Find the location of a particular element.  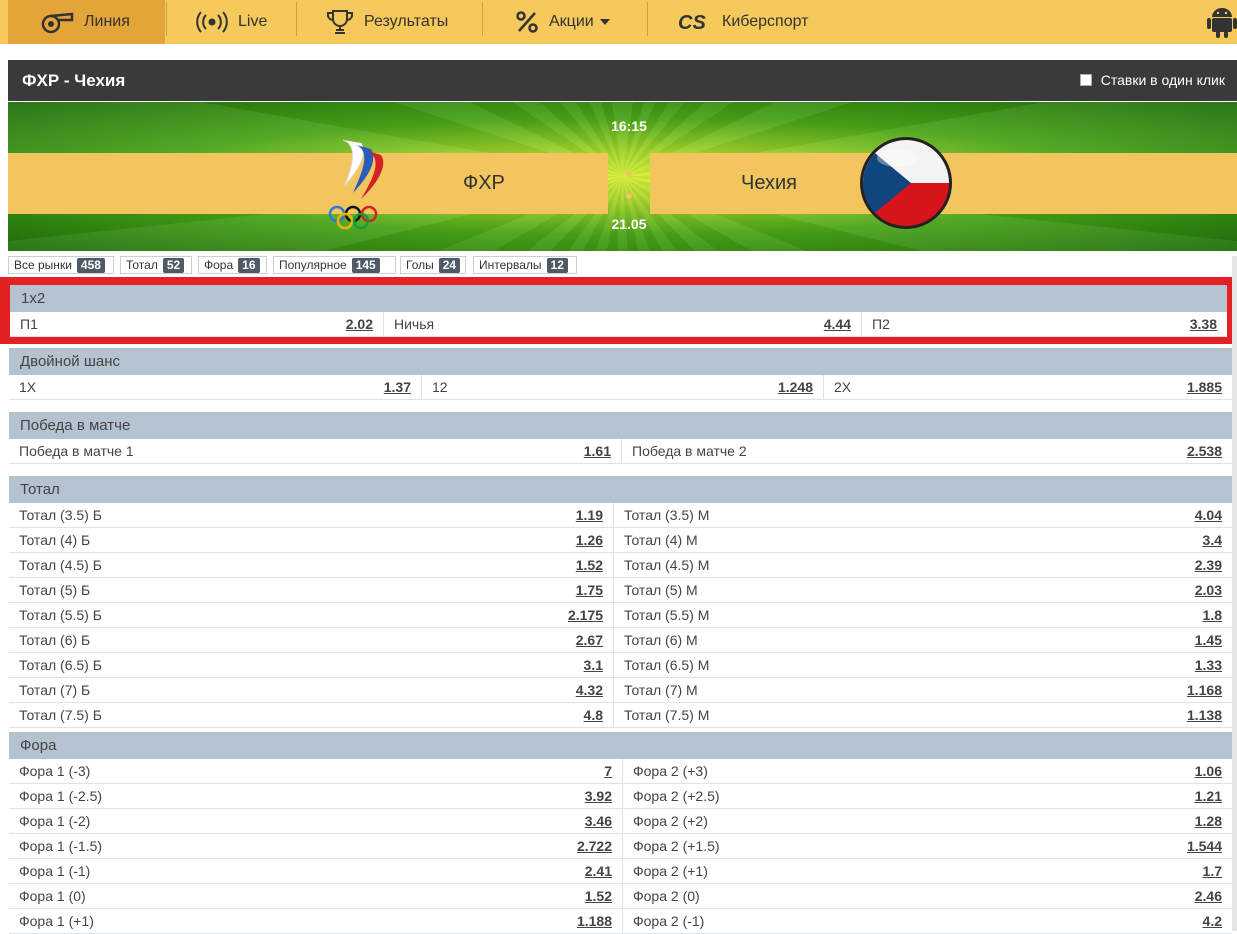

odds-value: 1.168 is located at coordinates (1204, 690).